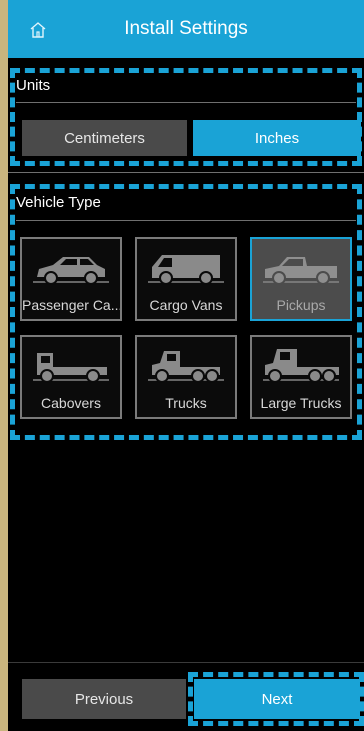 Image resolution: width=364 pixels, height=731 pixels. I want to click on pickup-truck-icon, so click(301, 271).